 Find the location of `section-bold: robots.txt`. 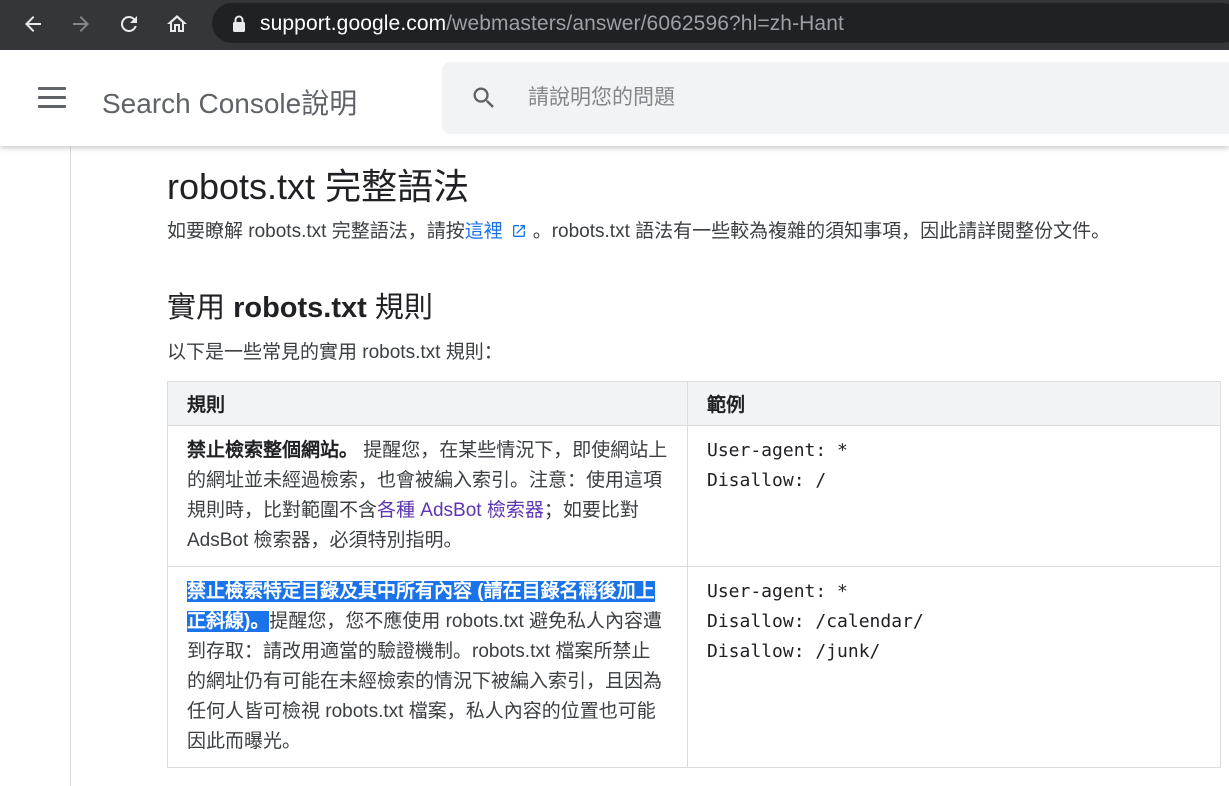

section-bold: robots.txt is located at coordinates (300, 308).